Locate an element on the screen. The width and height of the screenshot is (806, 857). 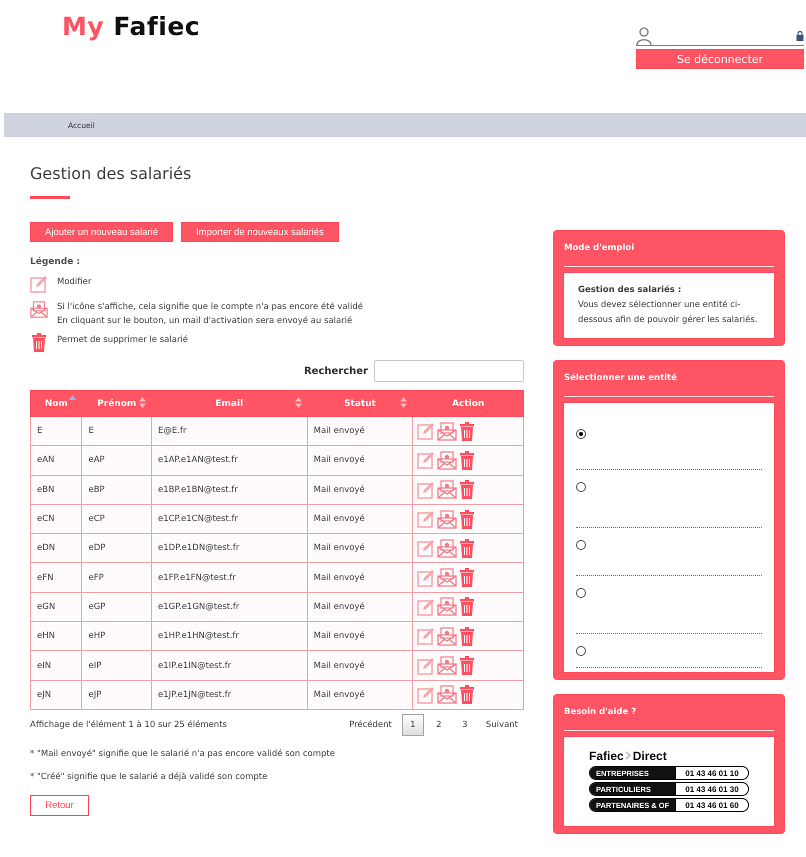
table-cell: e1DP.e1DN@test.fr is located at coordinates (229, 548).